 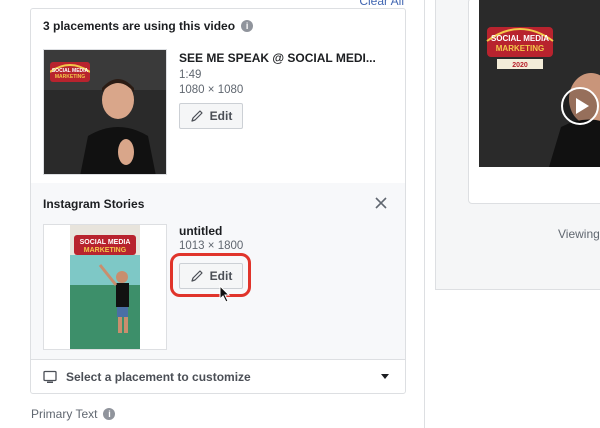 I want to click on video-duration: 1:49, so click(x=190, y=75).